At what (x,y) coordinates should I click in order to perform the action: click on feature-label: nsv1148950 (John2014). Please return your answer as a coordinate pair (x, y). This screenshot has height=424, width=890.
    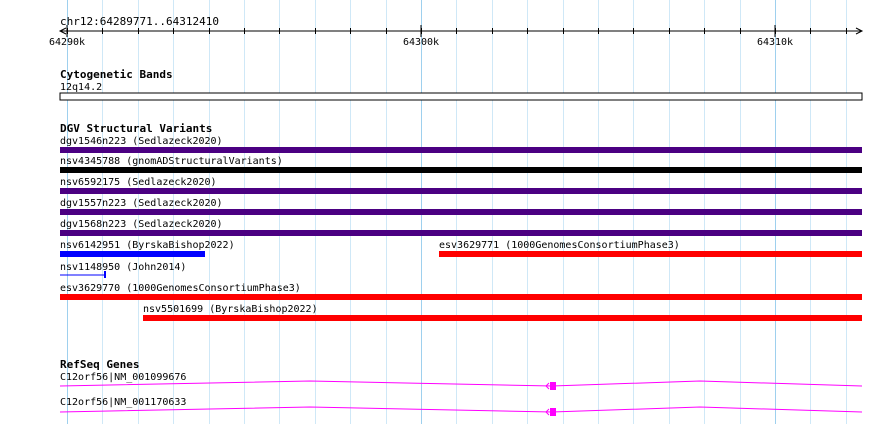
    Looking at the image, I should click on (123, 267).